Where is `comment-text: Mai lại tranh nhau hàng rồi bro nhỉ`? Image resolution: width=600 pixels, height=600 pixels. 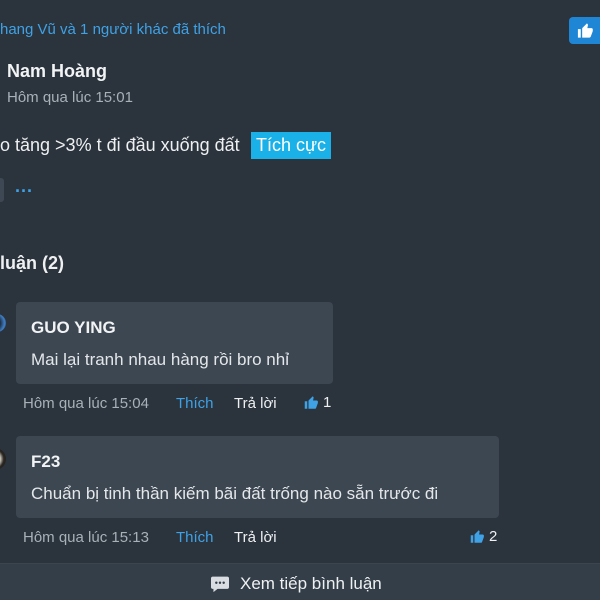
comment-text: Mai lại tranh nhau hàng rồi bro nhỉ is located at coordinates (160, 359).